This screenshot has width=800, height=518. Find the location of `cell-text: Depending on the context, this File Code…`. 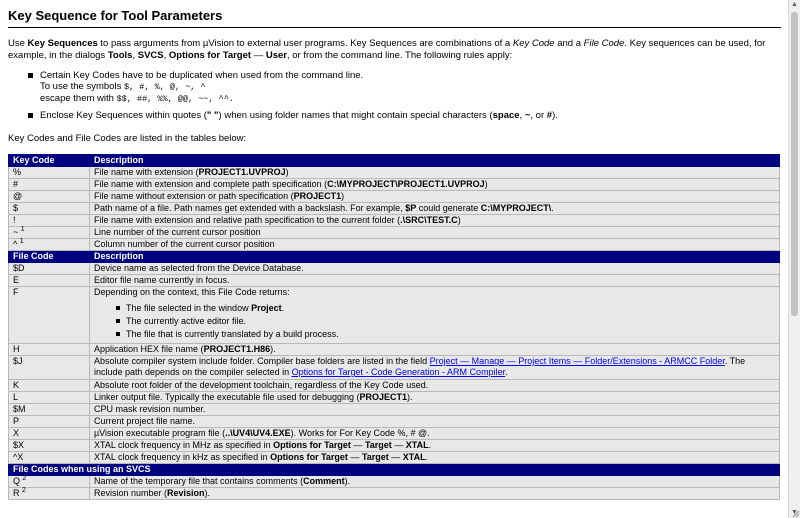

cell-text: Depending on the context, this File Code… is located at coordinates (192, 292).